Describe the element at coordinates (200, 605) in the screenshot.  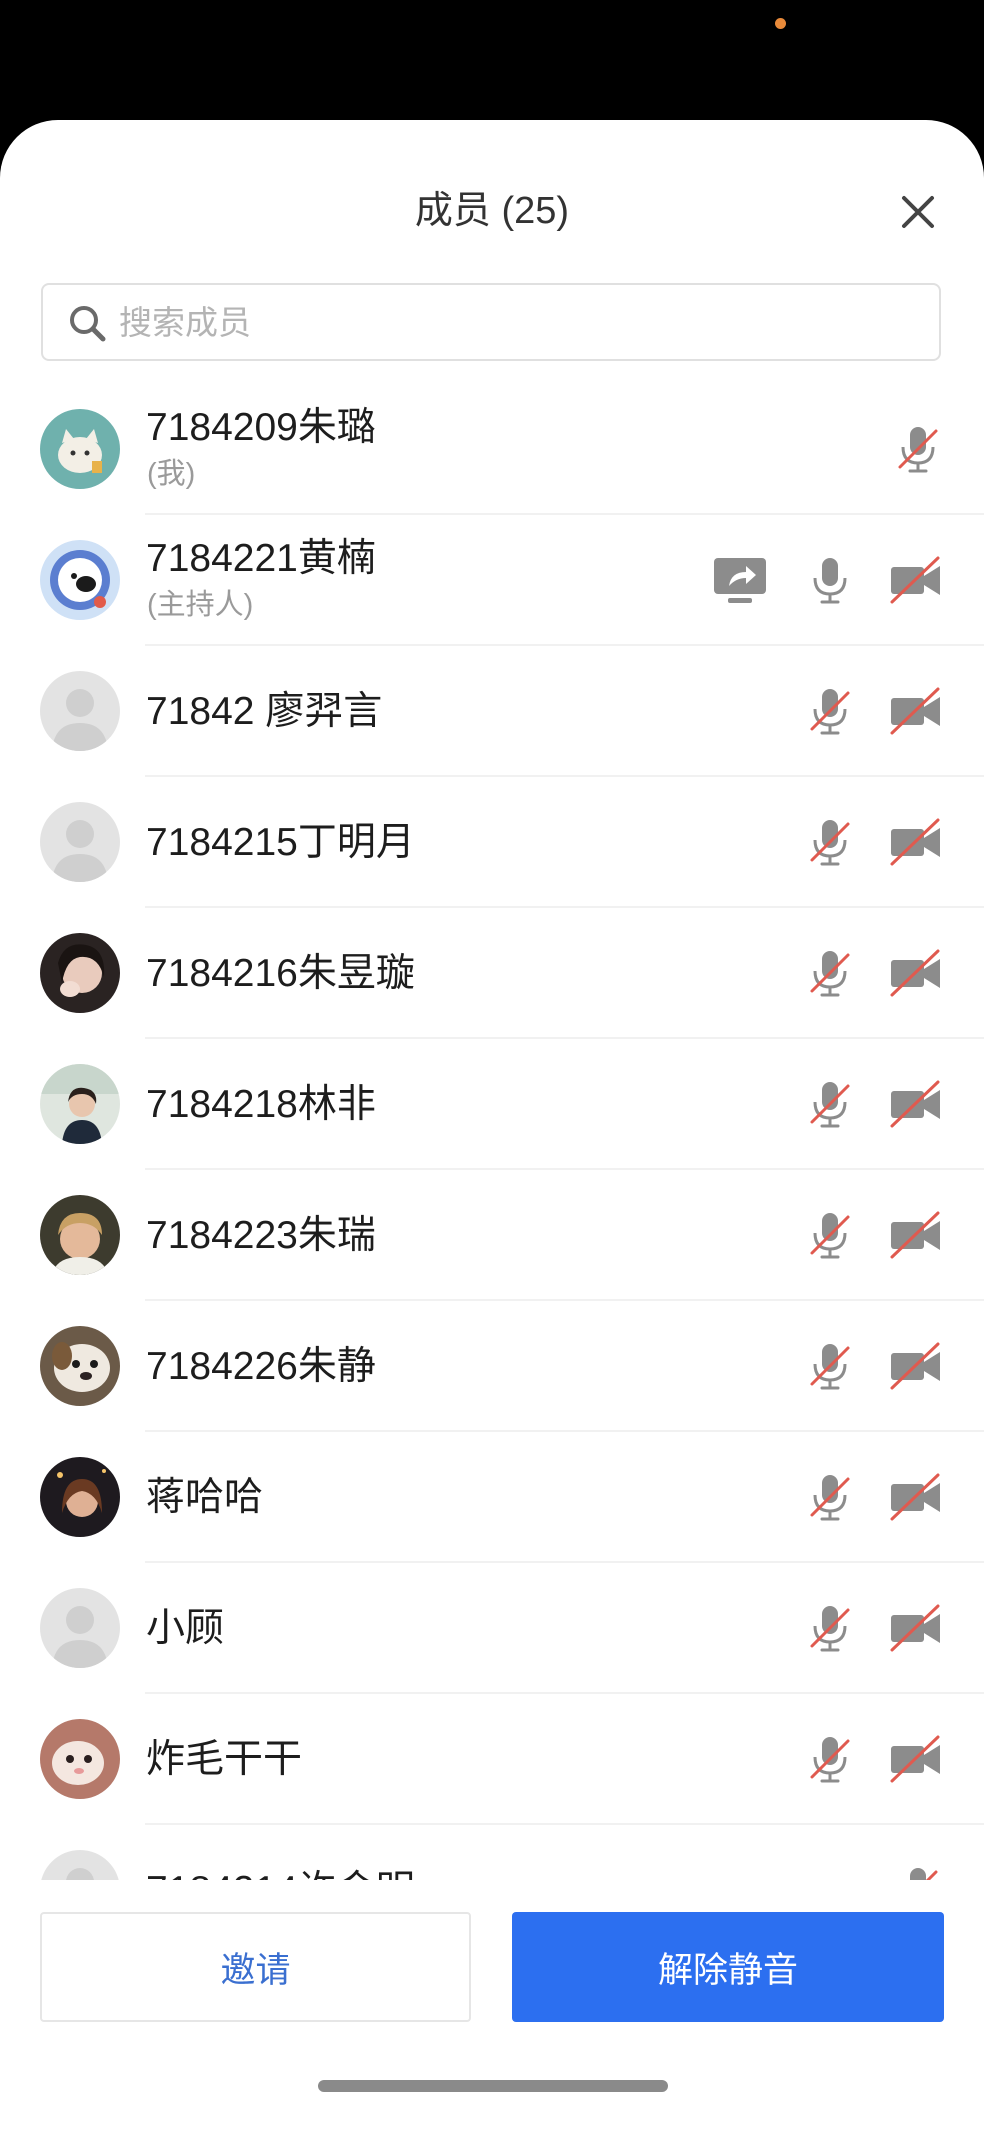
I see `member-role: (主持人)` at that location.